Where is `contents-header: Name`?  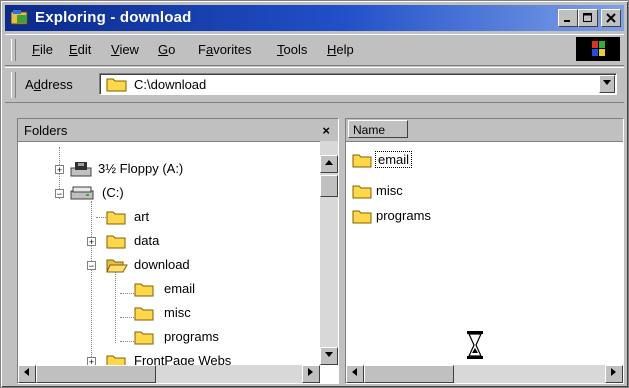 contents-header: Name is located at coordinates (484, 130).